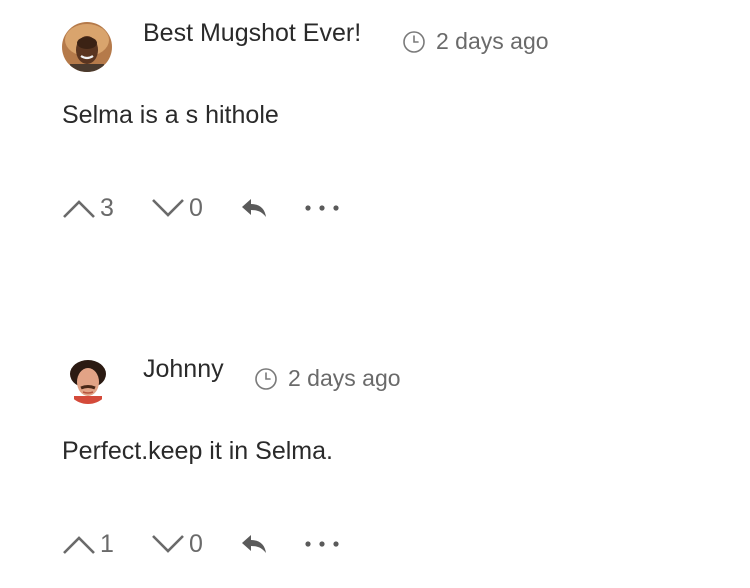 Image resolution: width=750 pixels, height=588 pixels. What do you see at coordinates (170, 115) in the screenshot?
I see `comment-text: Selma is a s hithole` at bounding box center [170, 115].